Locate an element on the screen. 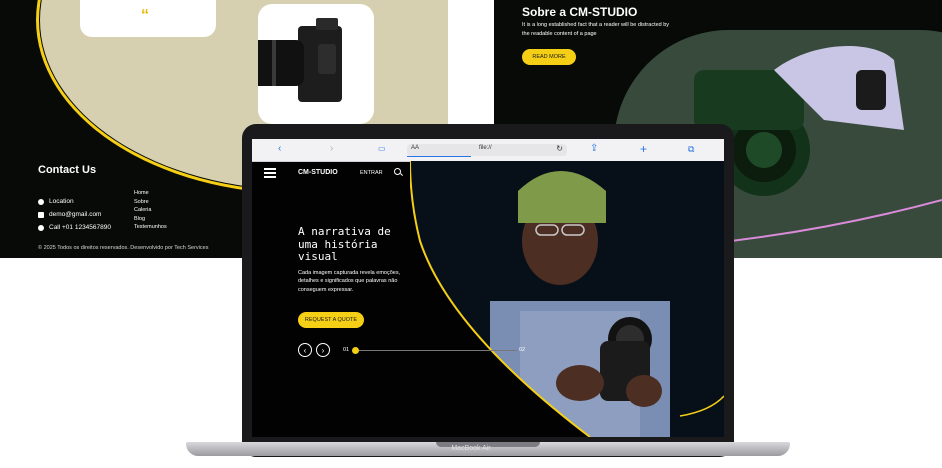  contact-phone: Call +01 1234567890 is located at coordinates (74, 227).